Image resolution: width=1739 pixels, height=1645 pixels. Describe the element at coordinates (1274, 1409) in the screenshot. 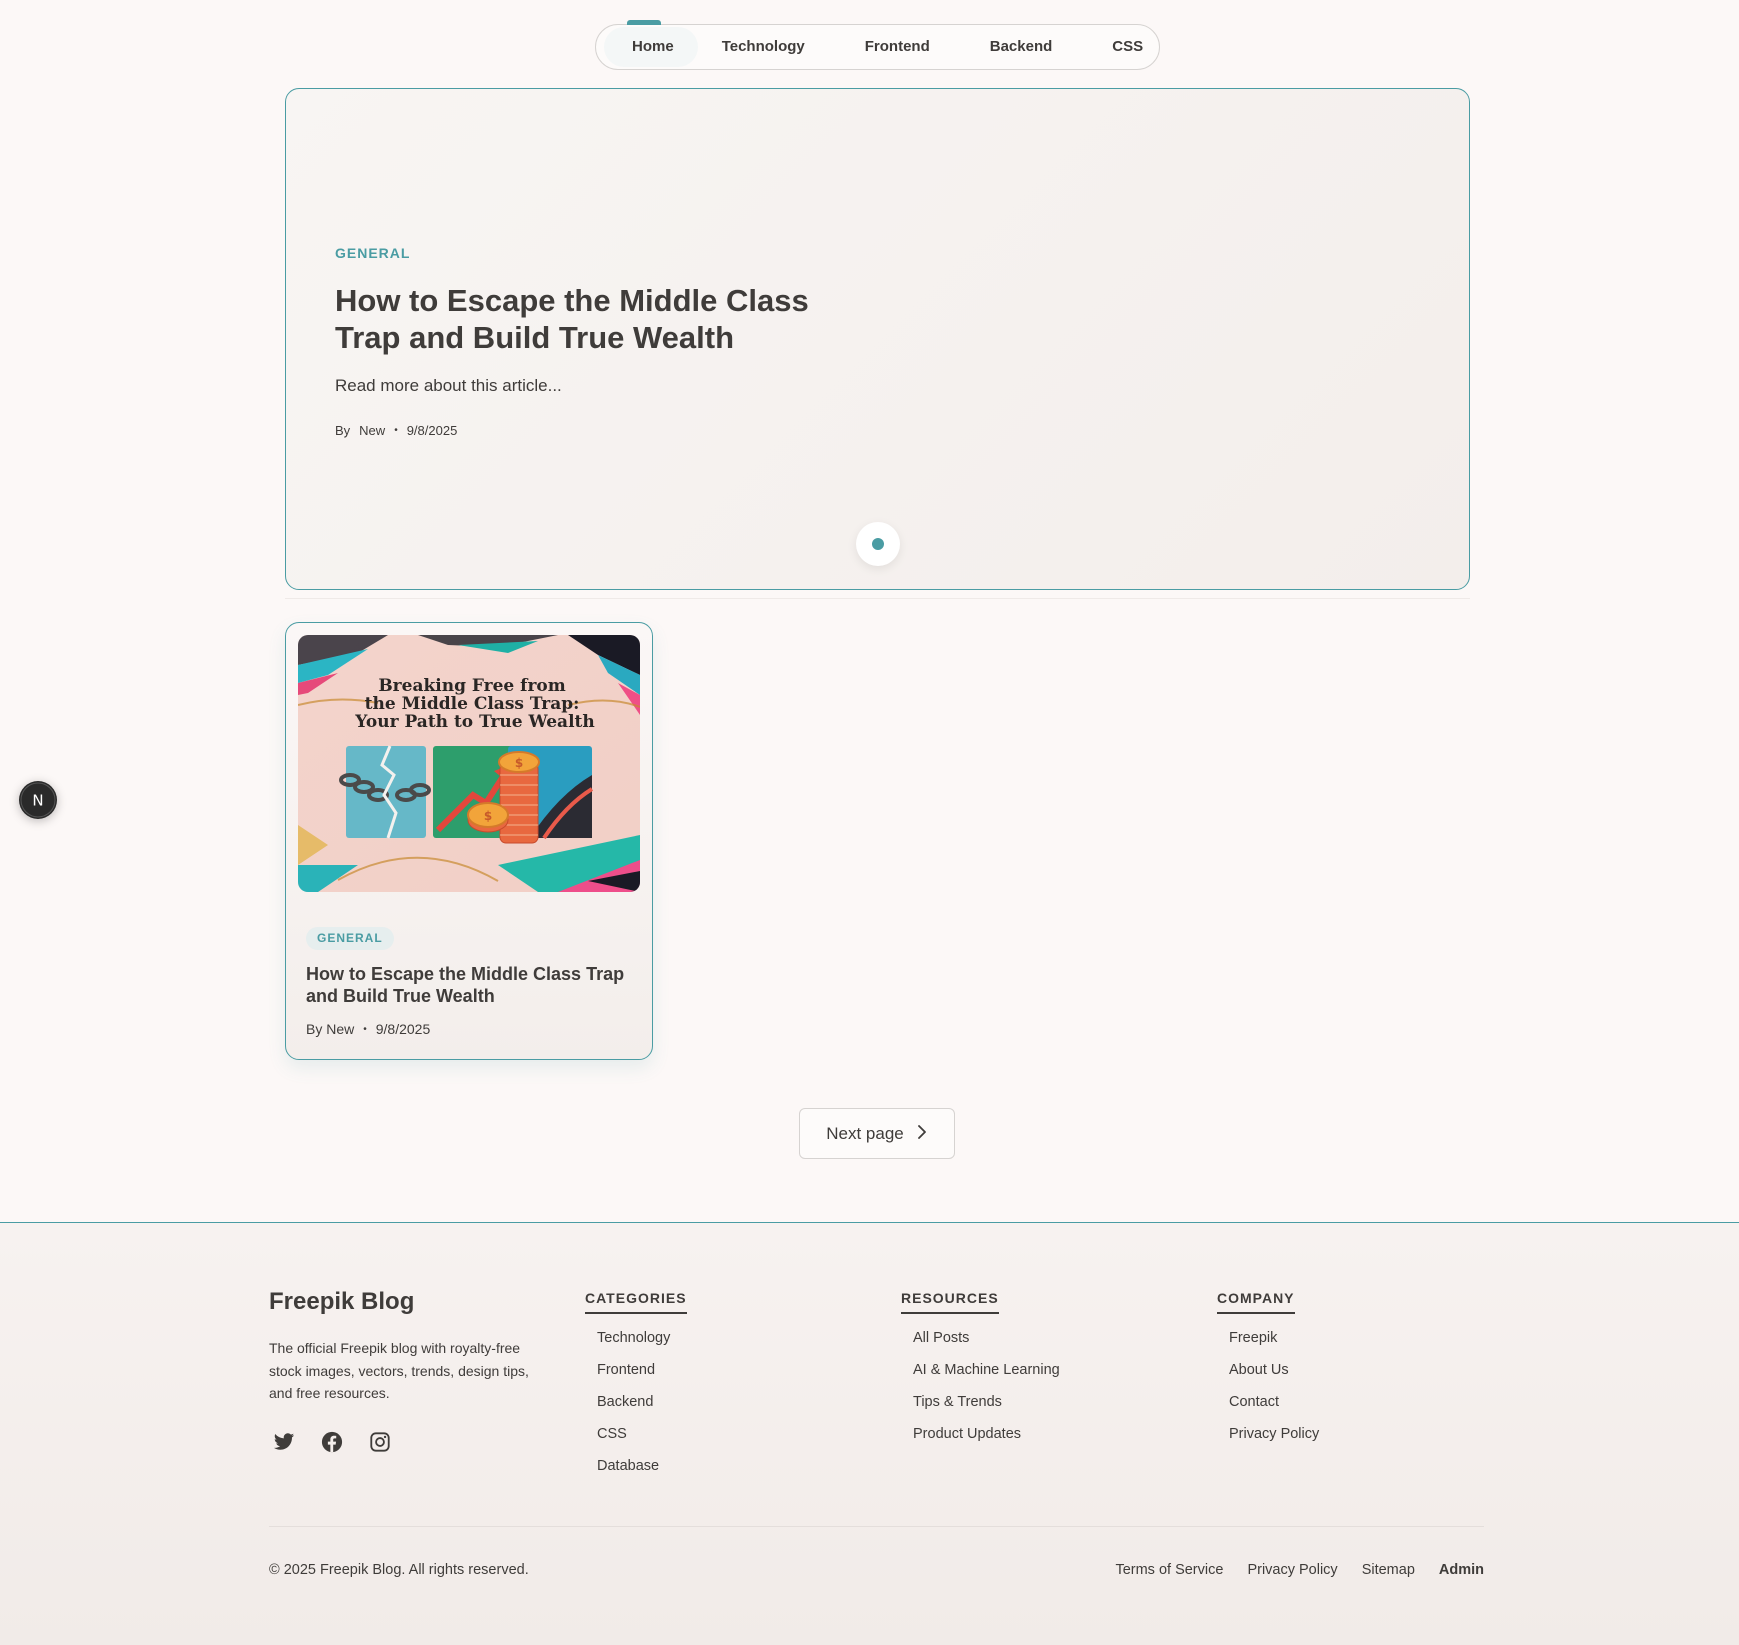

I see `footer-link-contact: Contact` at that location.